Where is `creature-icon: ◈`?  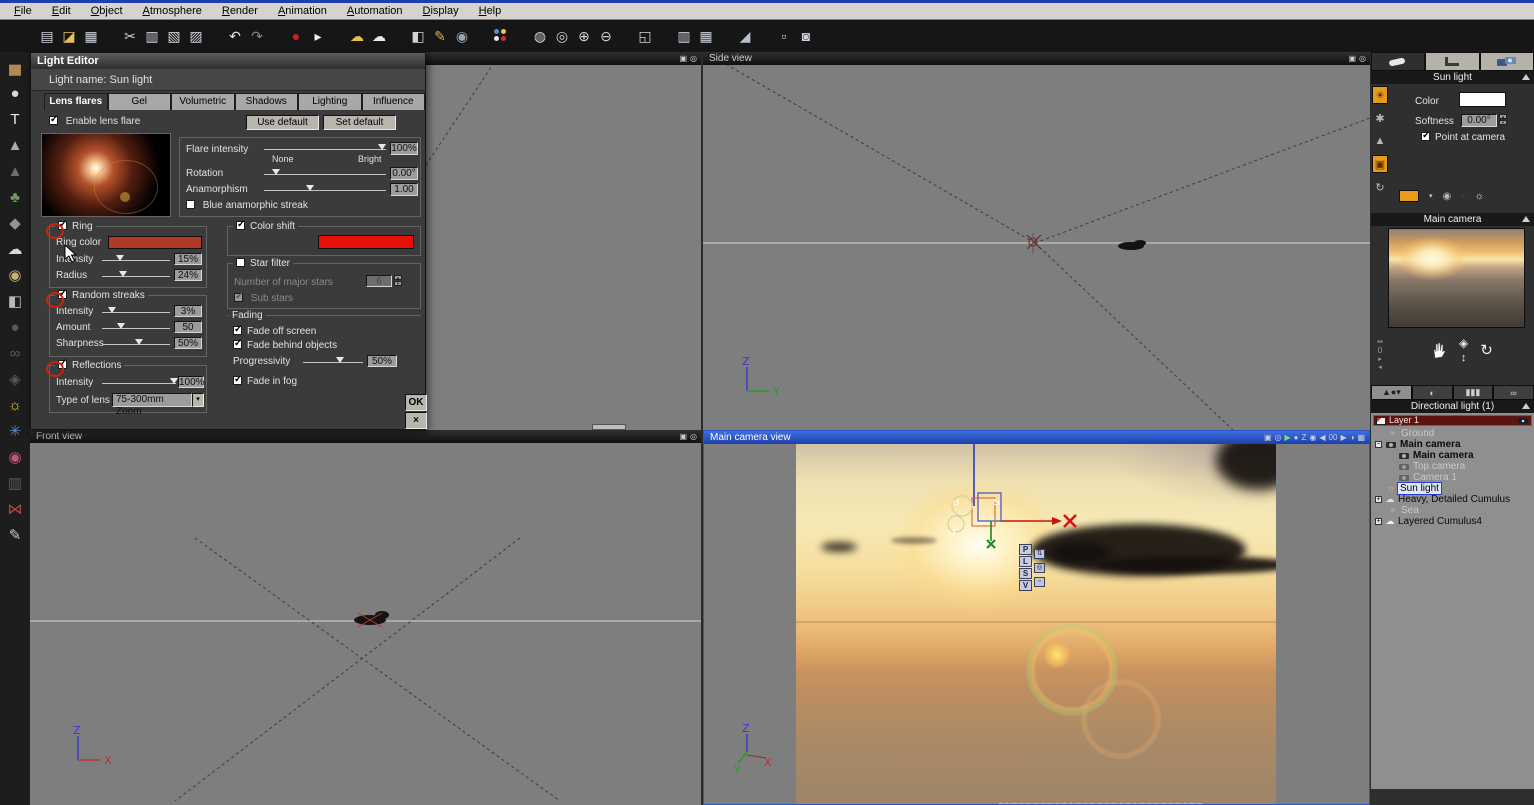
creature-icon: ◈ is located at coordinates (15, 379).